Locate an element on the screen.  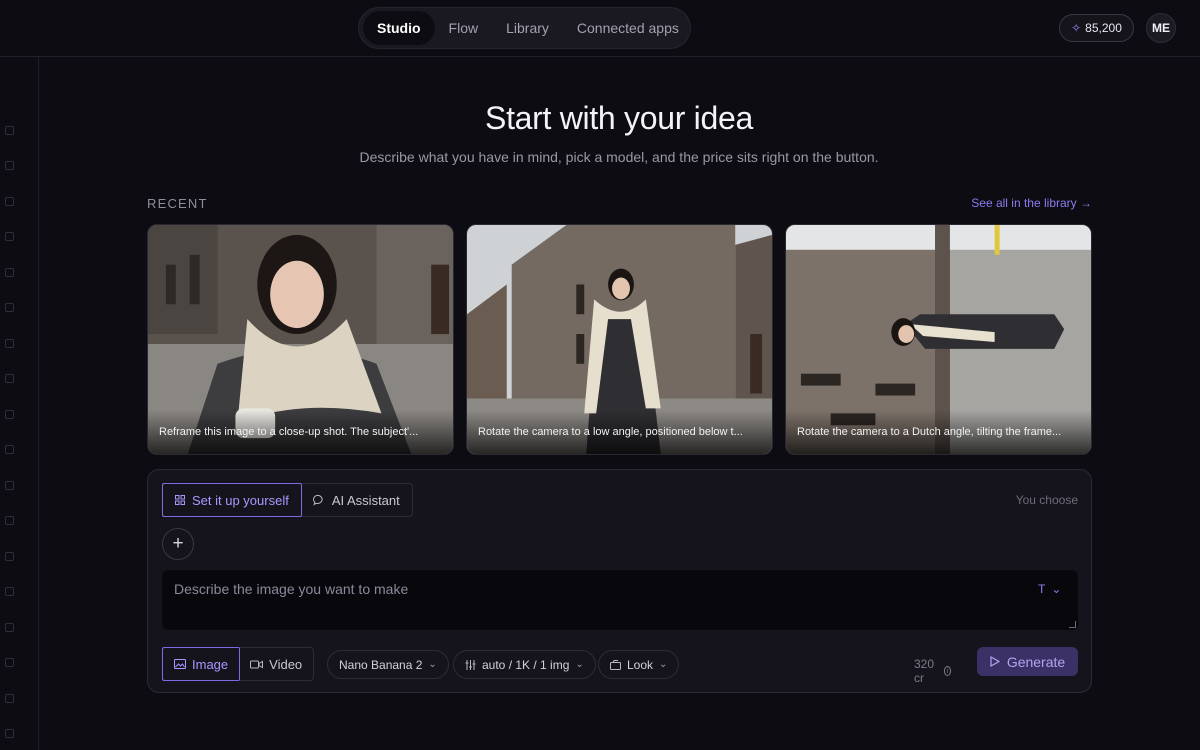
look-selector: Look ⌄ is located at coordinates (639, 664).